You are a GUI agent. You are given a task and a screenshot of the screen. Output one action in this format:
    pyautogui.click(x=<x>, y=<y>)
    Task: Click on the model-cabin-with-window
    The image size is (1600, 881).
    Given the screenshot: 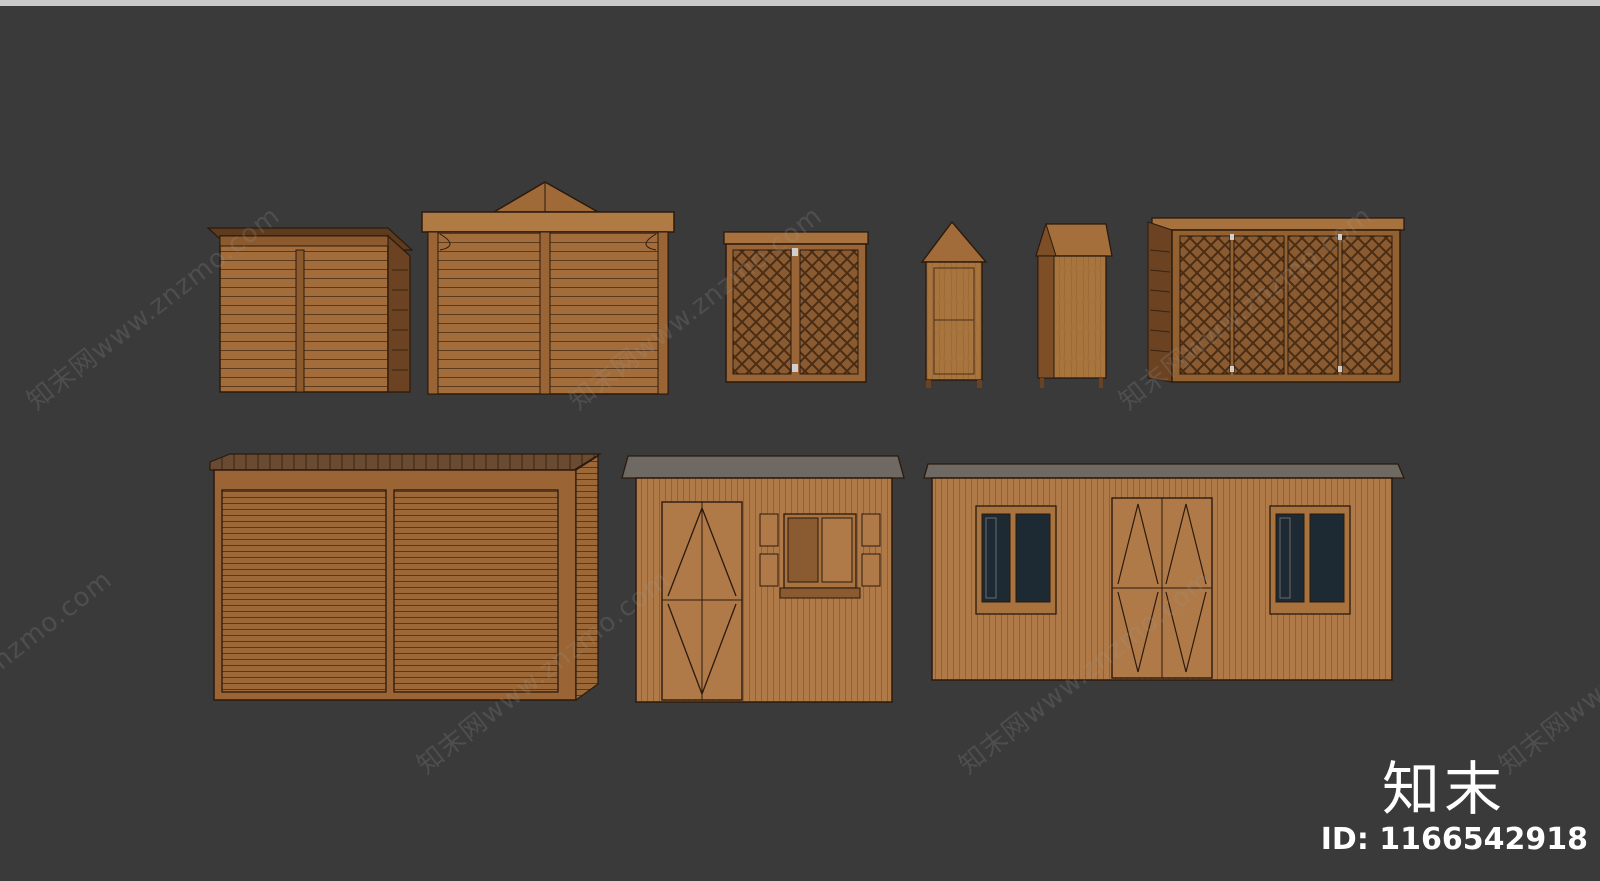 What is the action you would take?
    pyautogui.click(x=763, y=579)
    